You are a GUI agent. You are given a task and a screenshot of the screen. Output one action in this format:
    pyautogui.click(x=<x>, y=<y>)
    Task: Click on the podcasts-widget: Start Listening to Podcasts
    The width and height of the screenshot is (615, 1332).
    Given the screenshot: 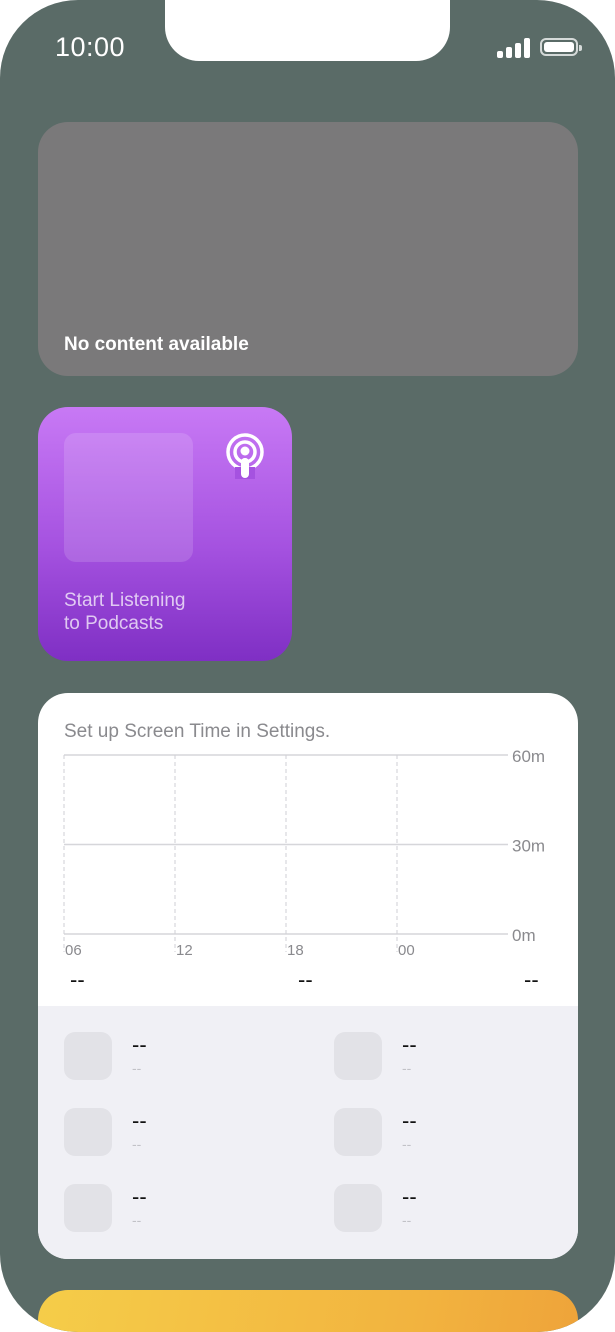 What is the action you would take?
    pyautogui.click(x=165, y=534)
    